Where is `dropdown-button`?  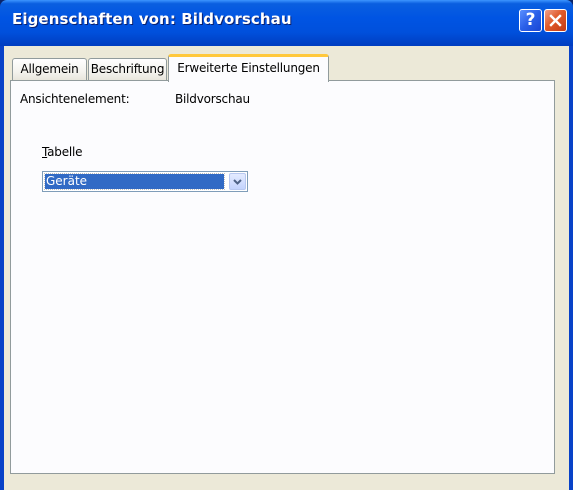
dropdown-button is located at coordinates (237, 181).